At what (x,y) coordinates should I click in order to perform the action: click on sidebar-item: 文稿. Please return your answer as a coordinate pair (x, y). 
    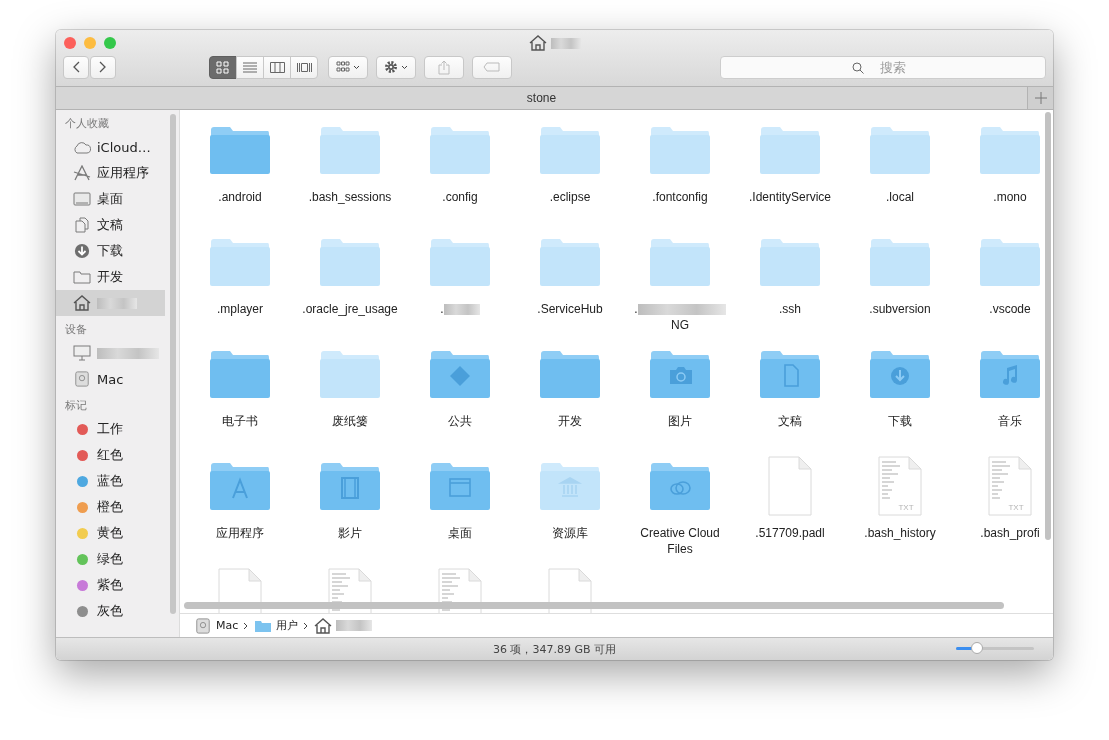
    Looking at the image, I should click on (110, 225).